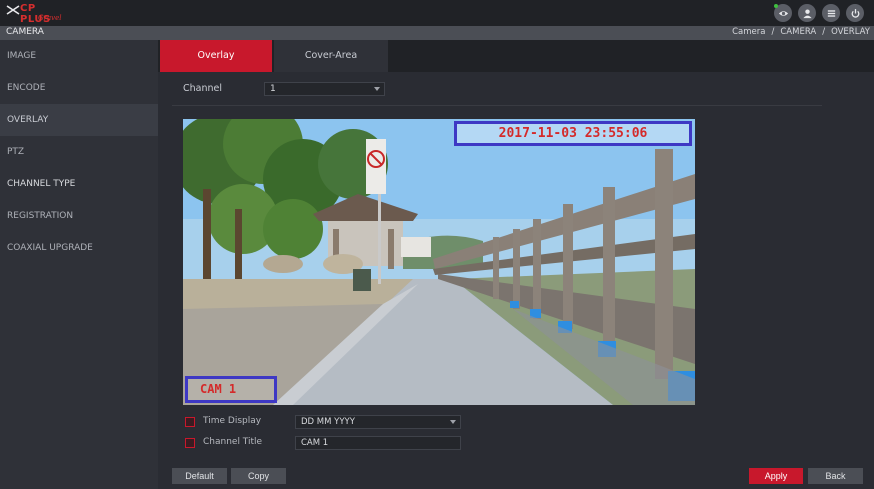 The image size is (874, 489). I want to click on sidebar-item-coaxial-upgrade: COAXIAL UPGRADE, so click(79, 248).